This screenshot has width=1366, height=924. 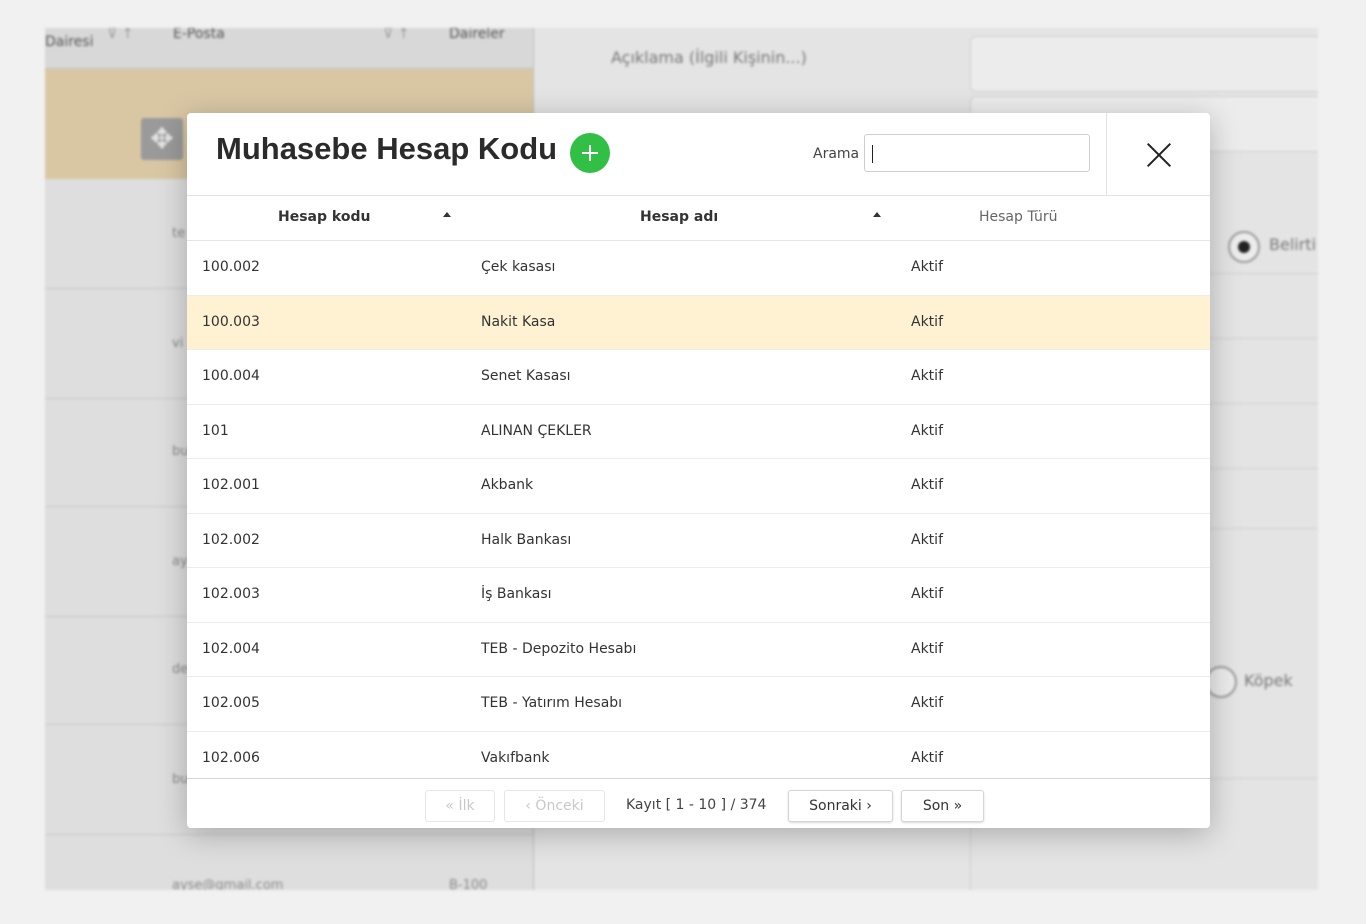 I want to click on cell-code: 100.004, so click(x=231, y=376).